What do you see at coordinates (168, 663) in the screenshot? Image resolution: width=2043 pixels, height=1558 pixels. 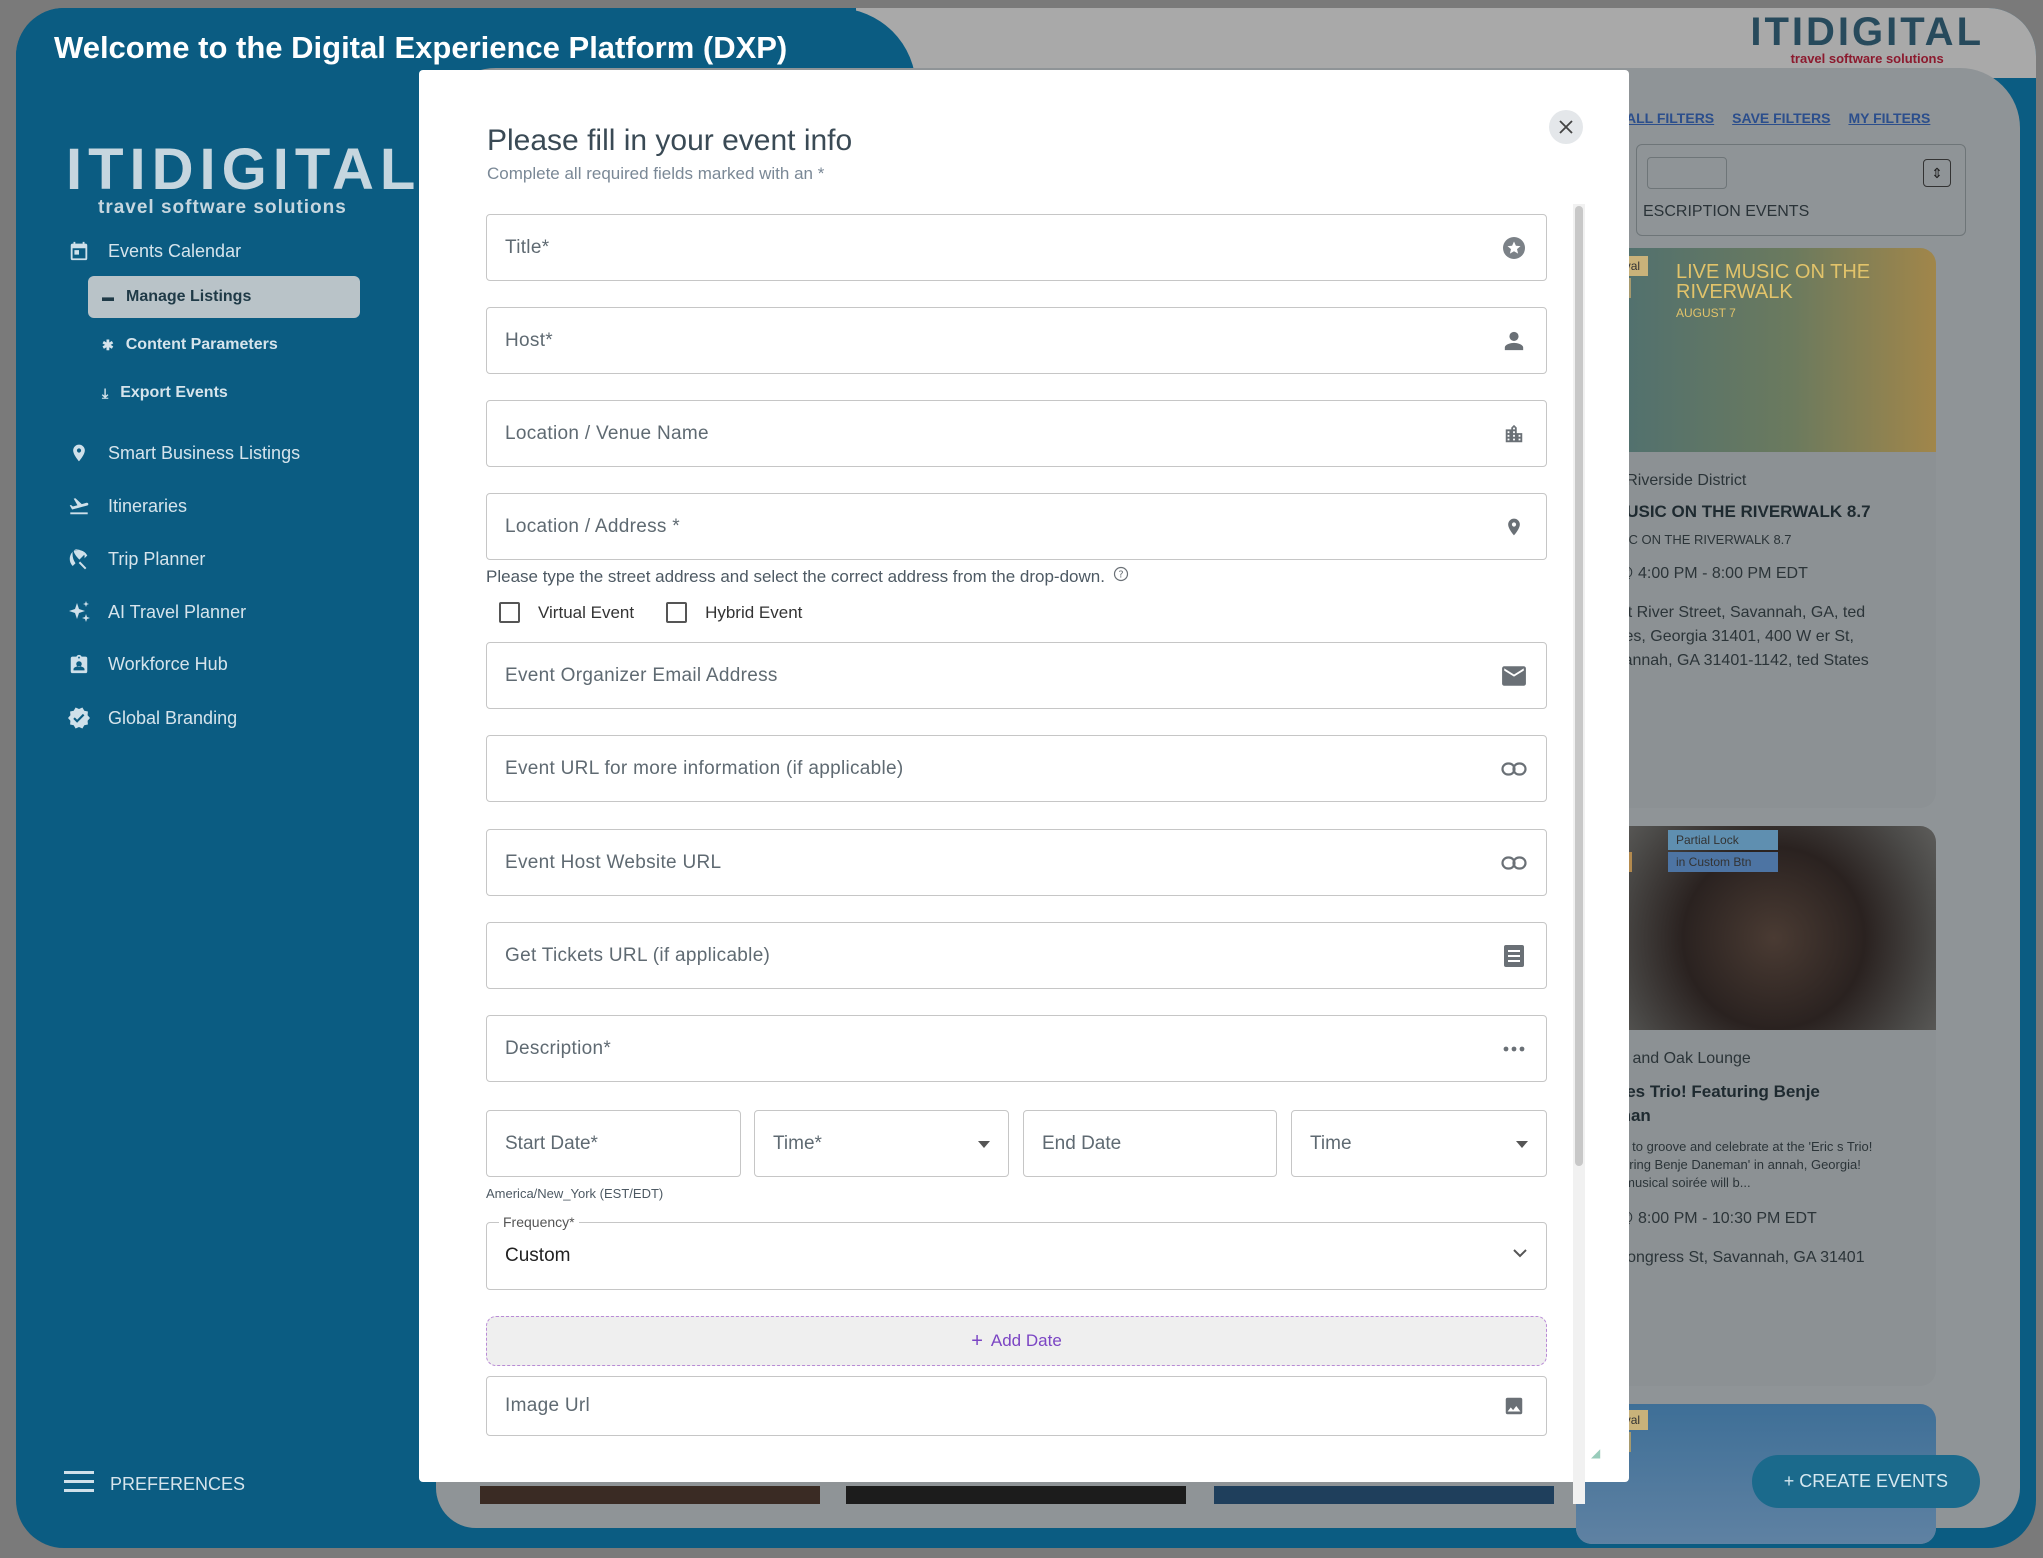 I see `sidebar-item-label: Workforce Hub` at bounding box center [168, 663].